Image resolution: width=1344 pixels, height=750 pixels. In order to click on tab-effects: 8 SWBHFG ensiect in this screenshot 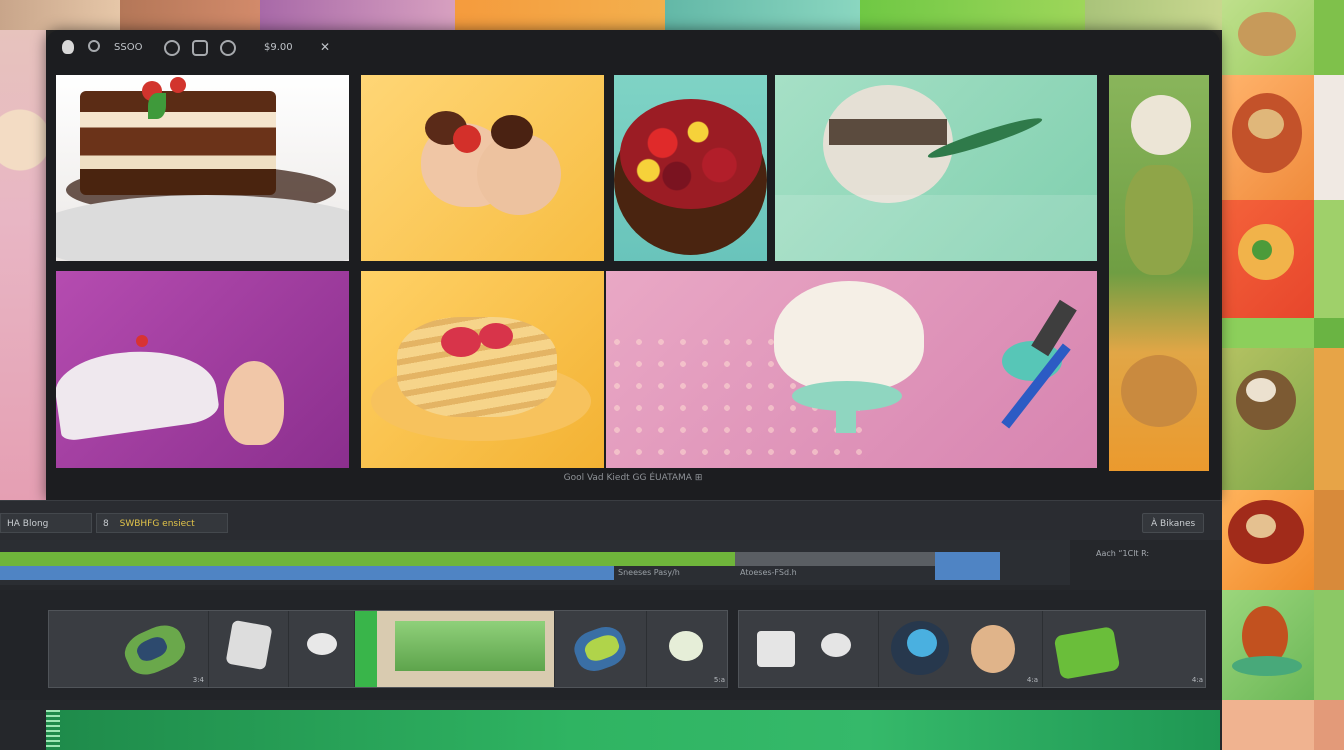, I will do `click(162, 523)`.